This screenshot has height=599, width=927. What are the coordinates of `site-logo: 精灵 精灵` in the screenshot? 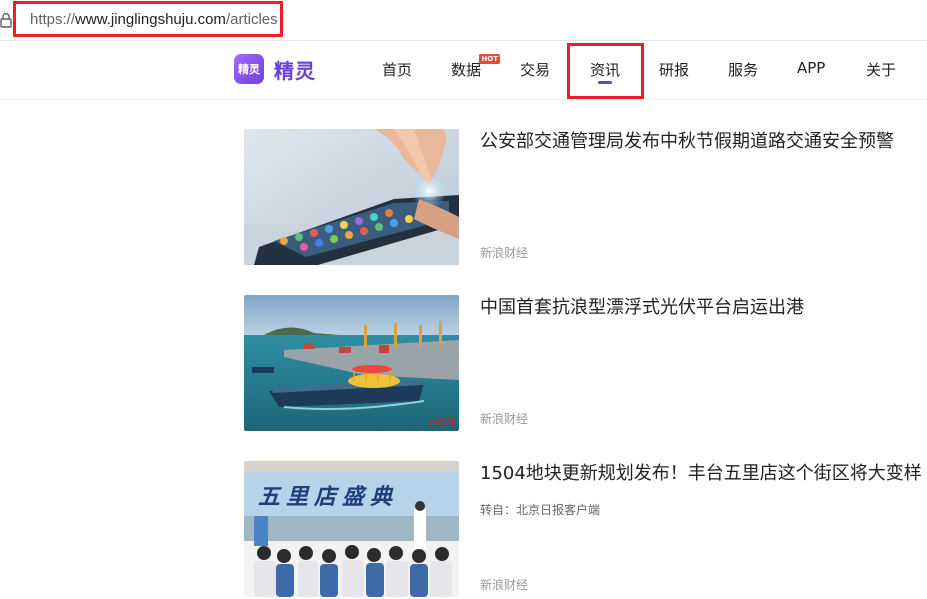 It's located at (275, 69).